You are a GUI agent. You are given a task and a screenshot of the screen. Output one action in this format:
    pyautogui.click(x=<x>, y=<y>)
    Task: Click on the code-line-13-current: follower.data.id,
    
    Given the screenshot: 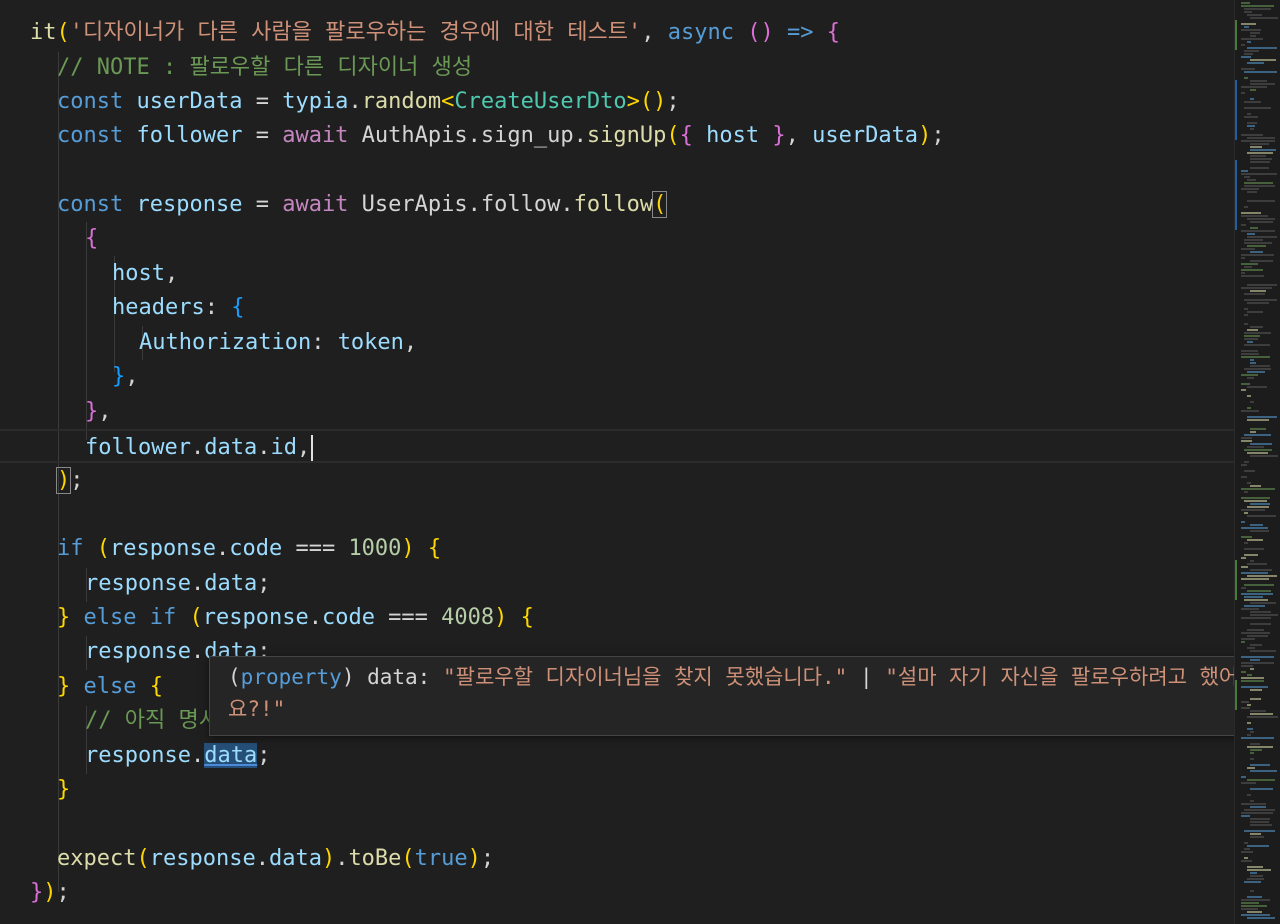 What is the action you would take?
    pyautogui.click(x=617, y=446)
    